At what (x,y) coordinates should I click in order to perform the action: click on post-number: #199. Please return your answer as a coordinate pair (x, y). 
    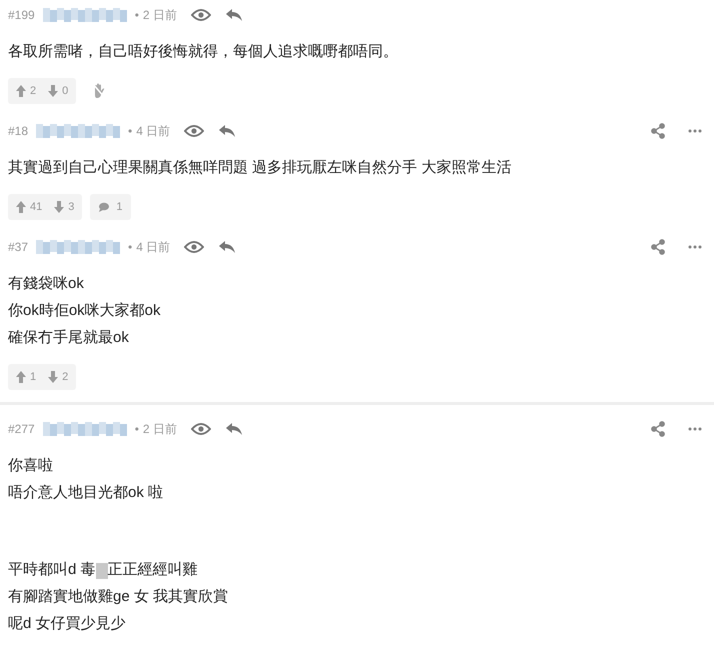
    Looking at the image, I should click on (21, 15).